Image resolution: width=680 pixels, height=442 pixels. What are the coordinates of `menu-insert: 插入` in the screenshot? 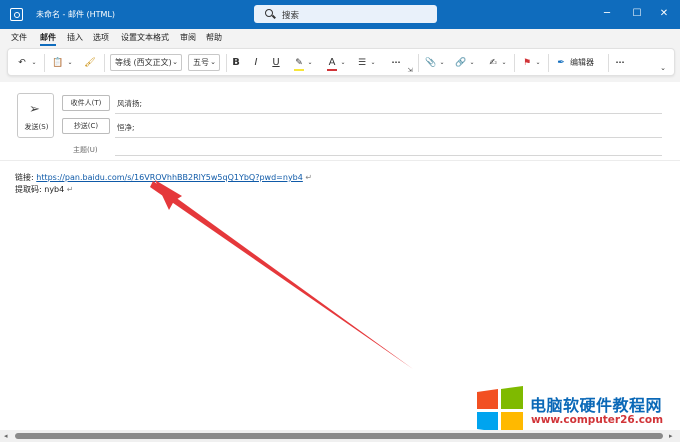 It's located at (75, 37).